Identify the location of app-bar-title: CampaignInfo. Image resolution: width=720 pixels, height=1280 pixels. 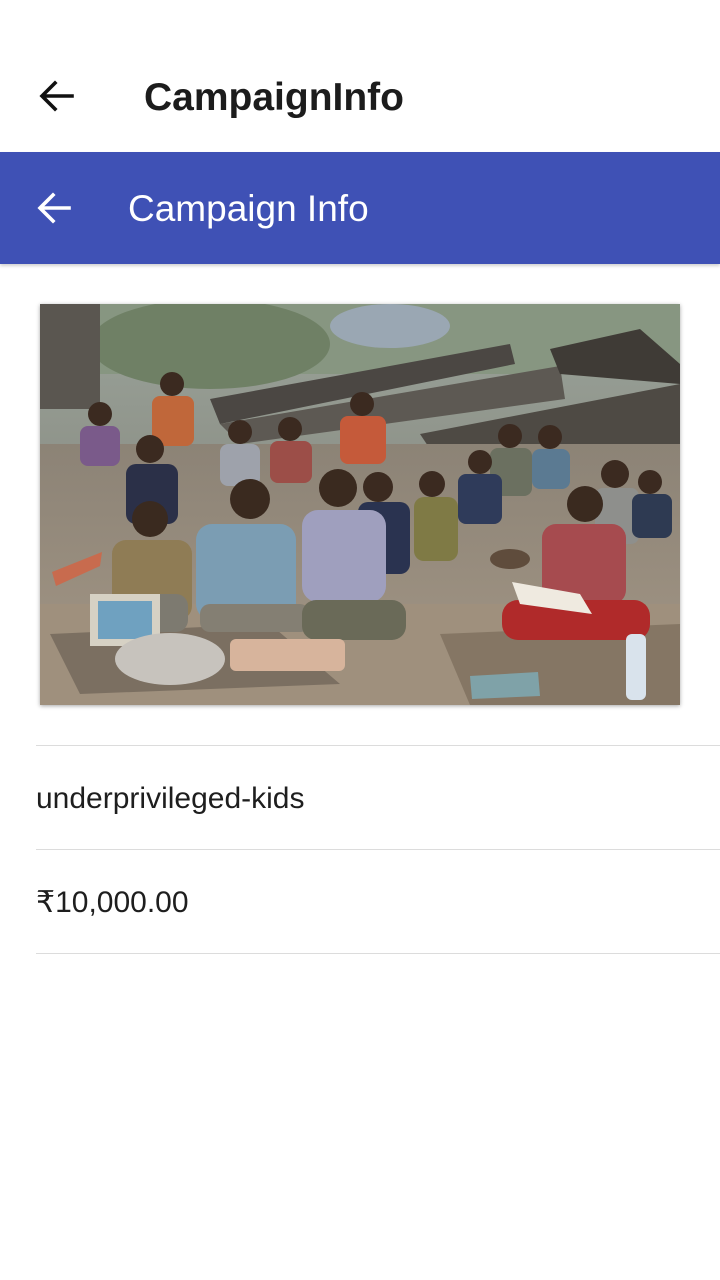
(274, 97).